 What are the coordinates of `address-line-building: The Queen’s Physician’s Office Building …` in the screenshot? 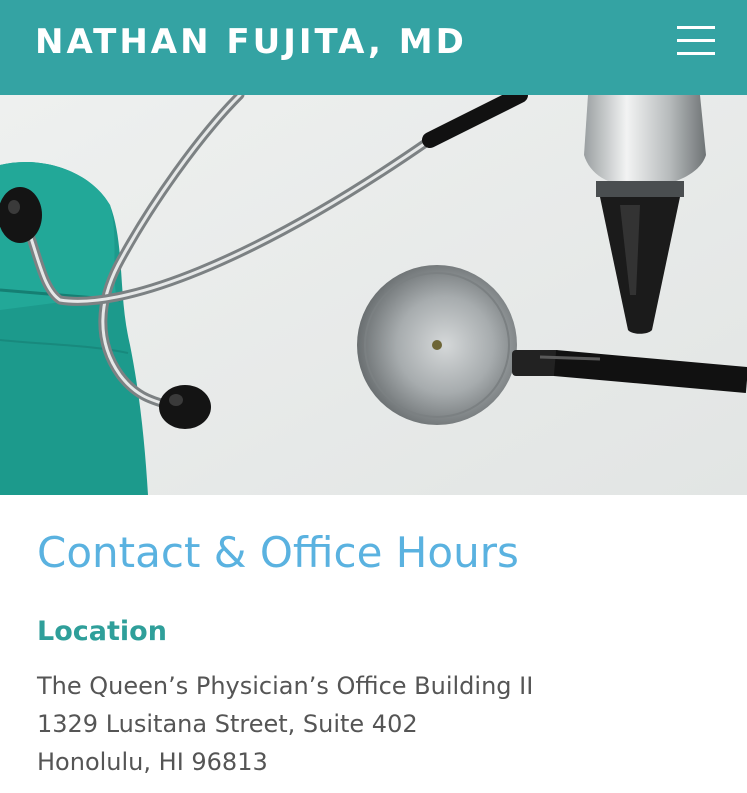 It's located at (285, 686).